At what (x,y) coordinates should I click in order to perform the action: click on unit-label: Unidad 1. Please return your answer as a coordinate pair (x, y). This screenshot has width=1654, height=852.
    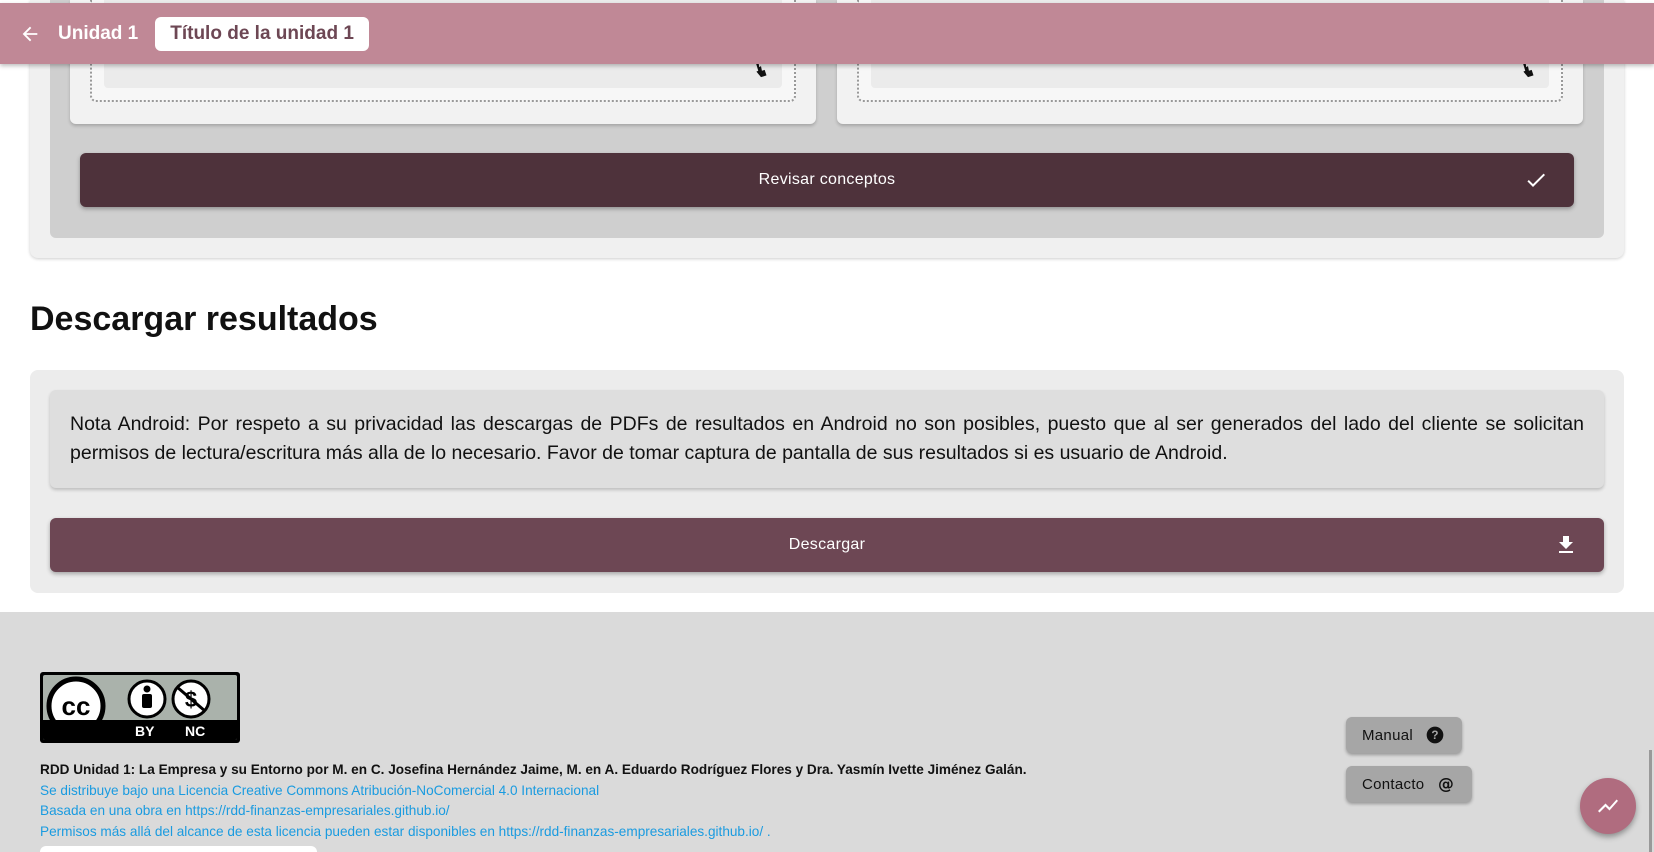
    Looking at the image, I should click on (98, 33).